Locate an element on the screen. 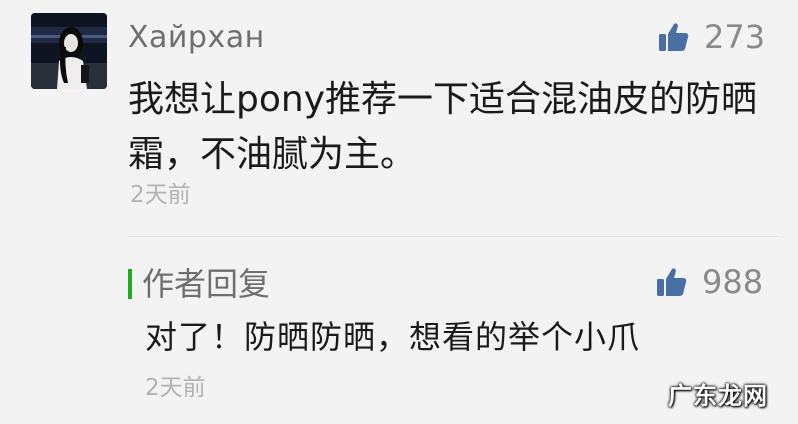 The height and width of the screenshot is (424, 798). comment-like-count: 273 is located at coordinates (735, 37).